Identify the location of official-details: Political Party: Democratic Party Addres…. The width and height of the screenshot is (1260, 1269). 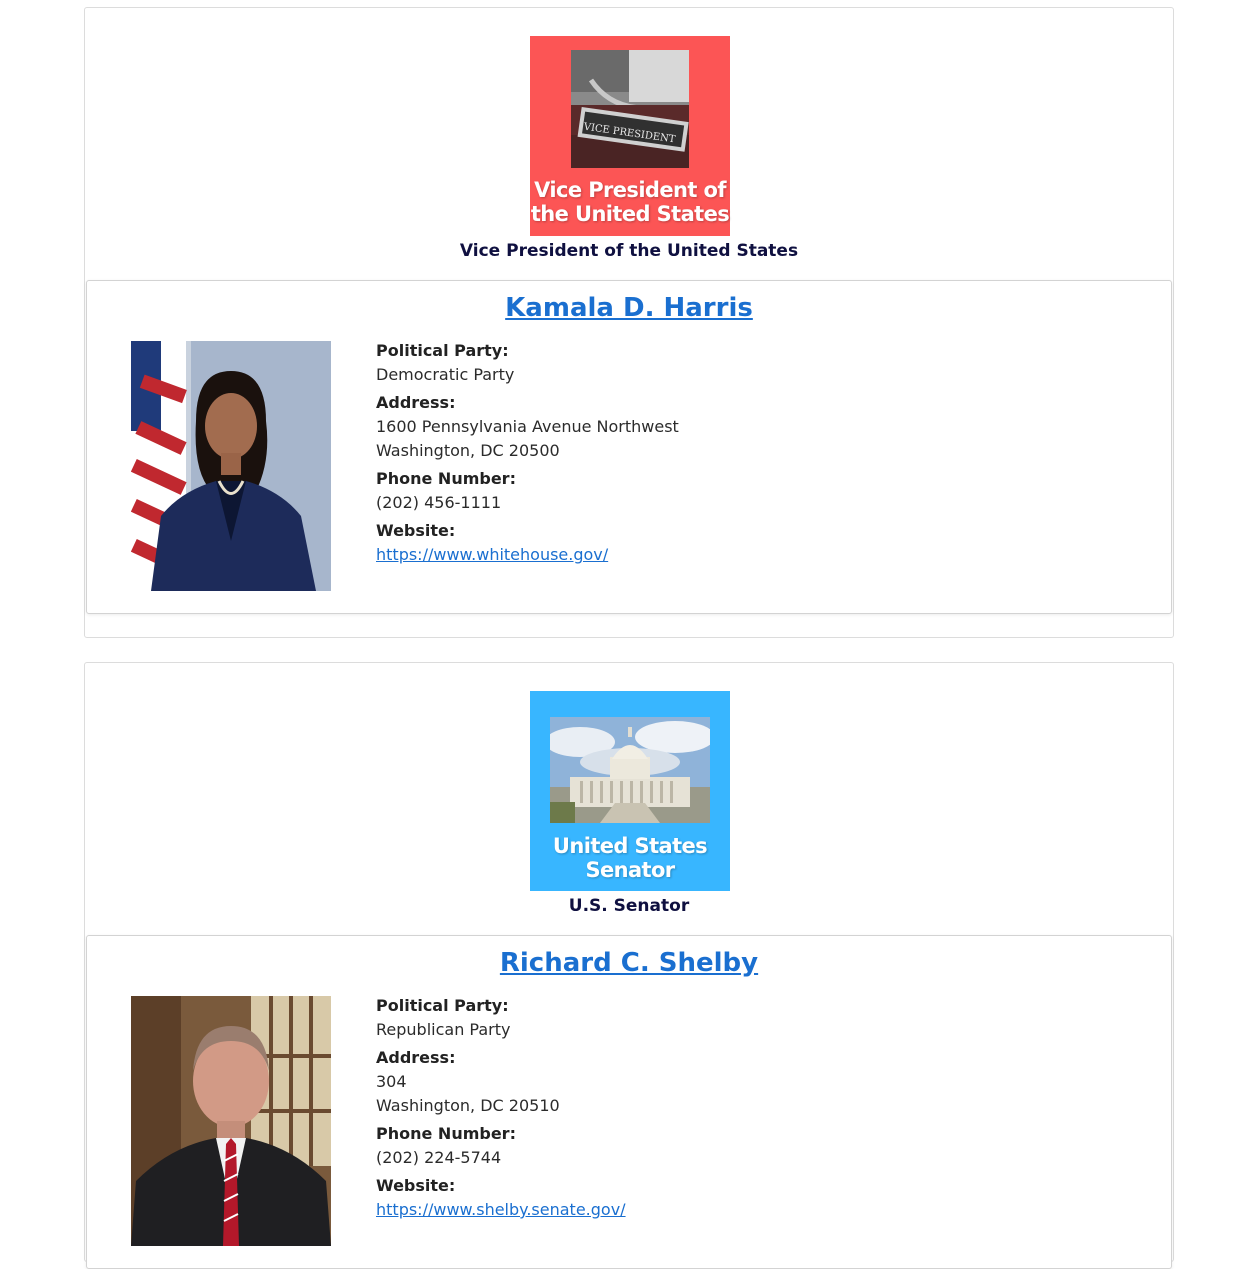
(527, 453).